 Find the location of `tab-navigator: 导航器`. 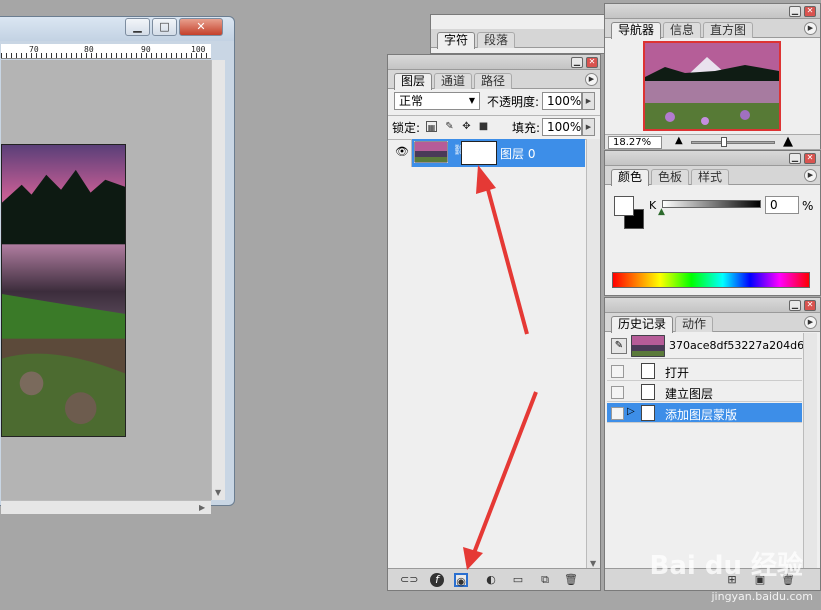

tab-navigator: 导航器 is located at coordinates (636, 30).